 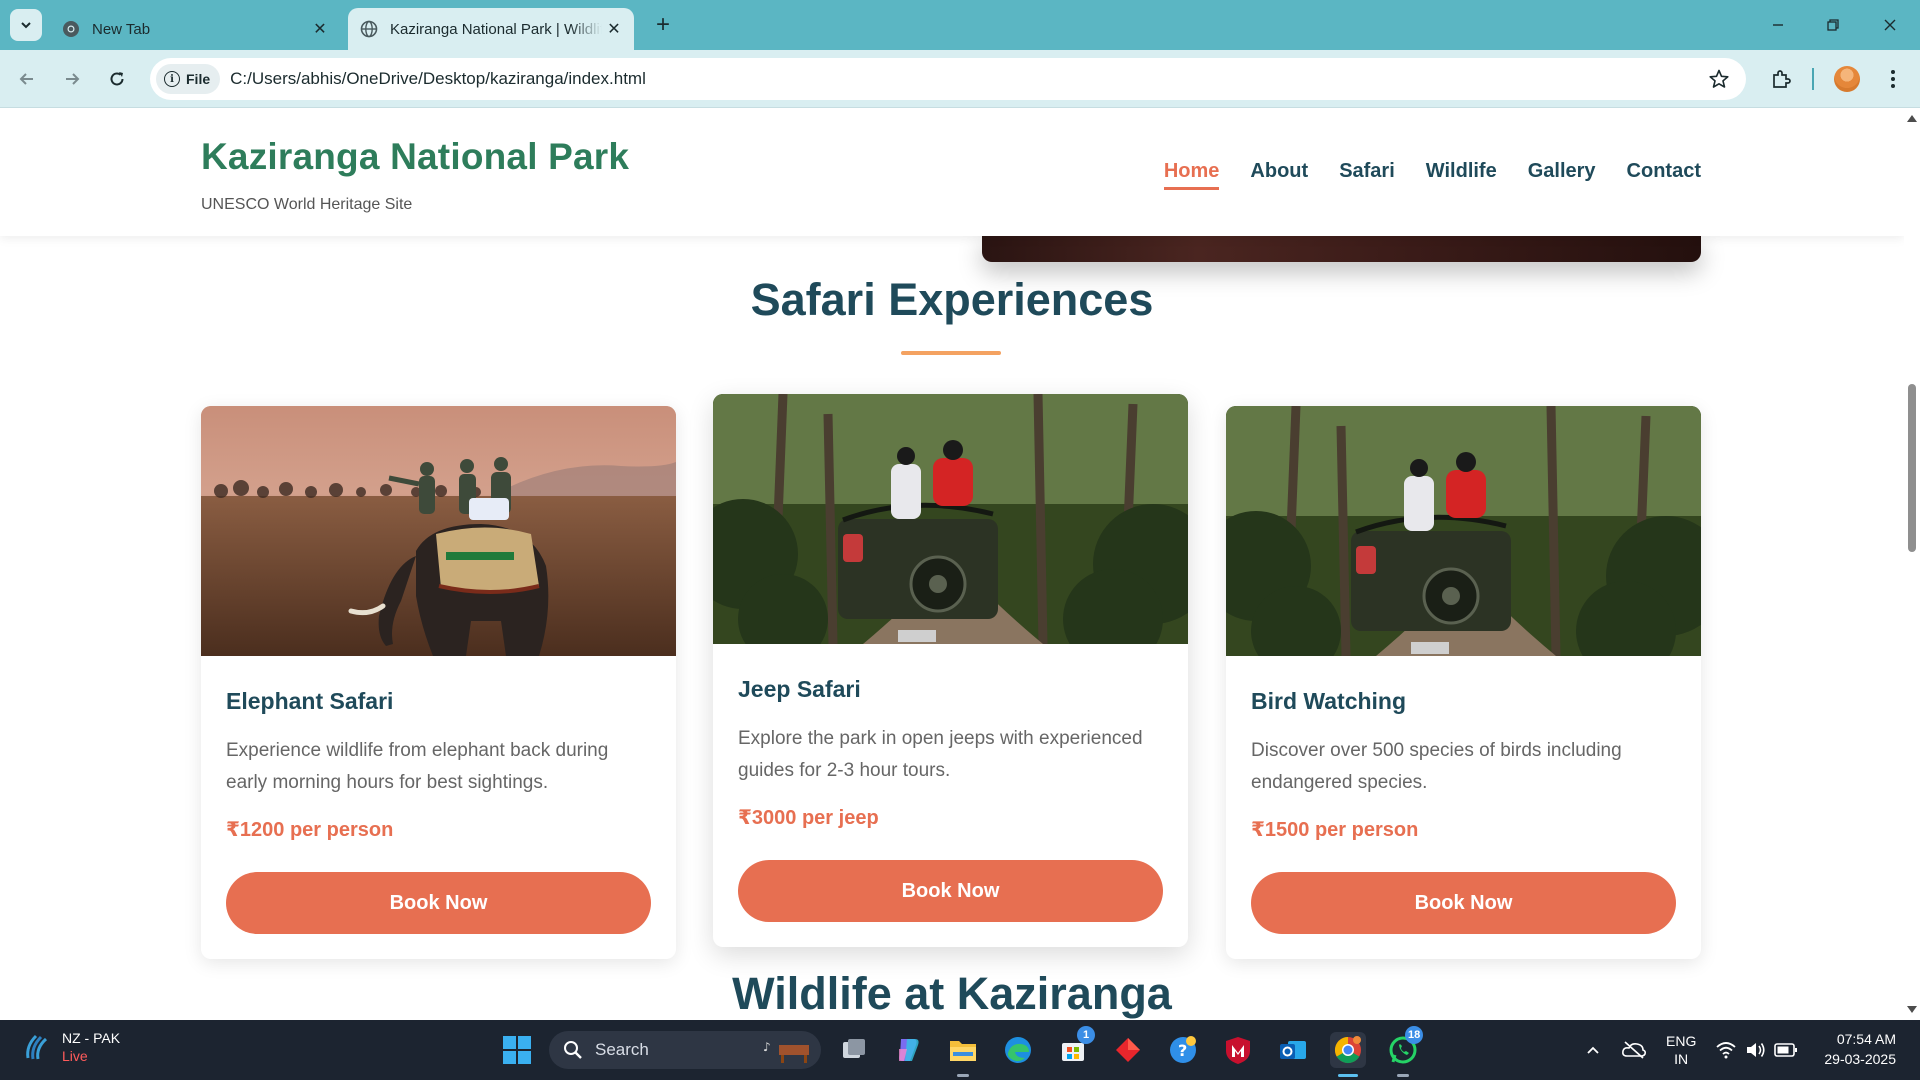 I want to click on site-chip-label: File, so click(x=198, y=79).